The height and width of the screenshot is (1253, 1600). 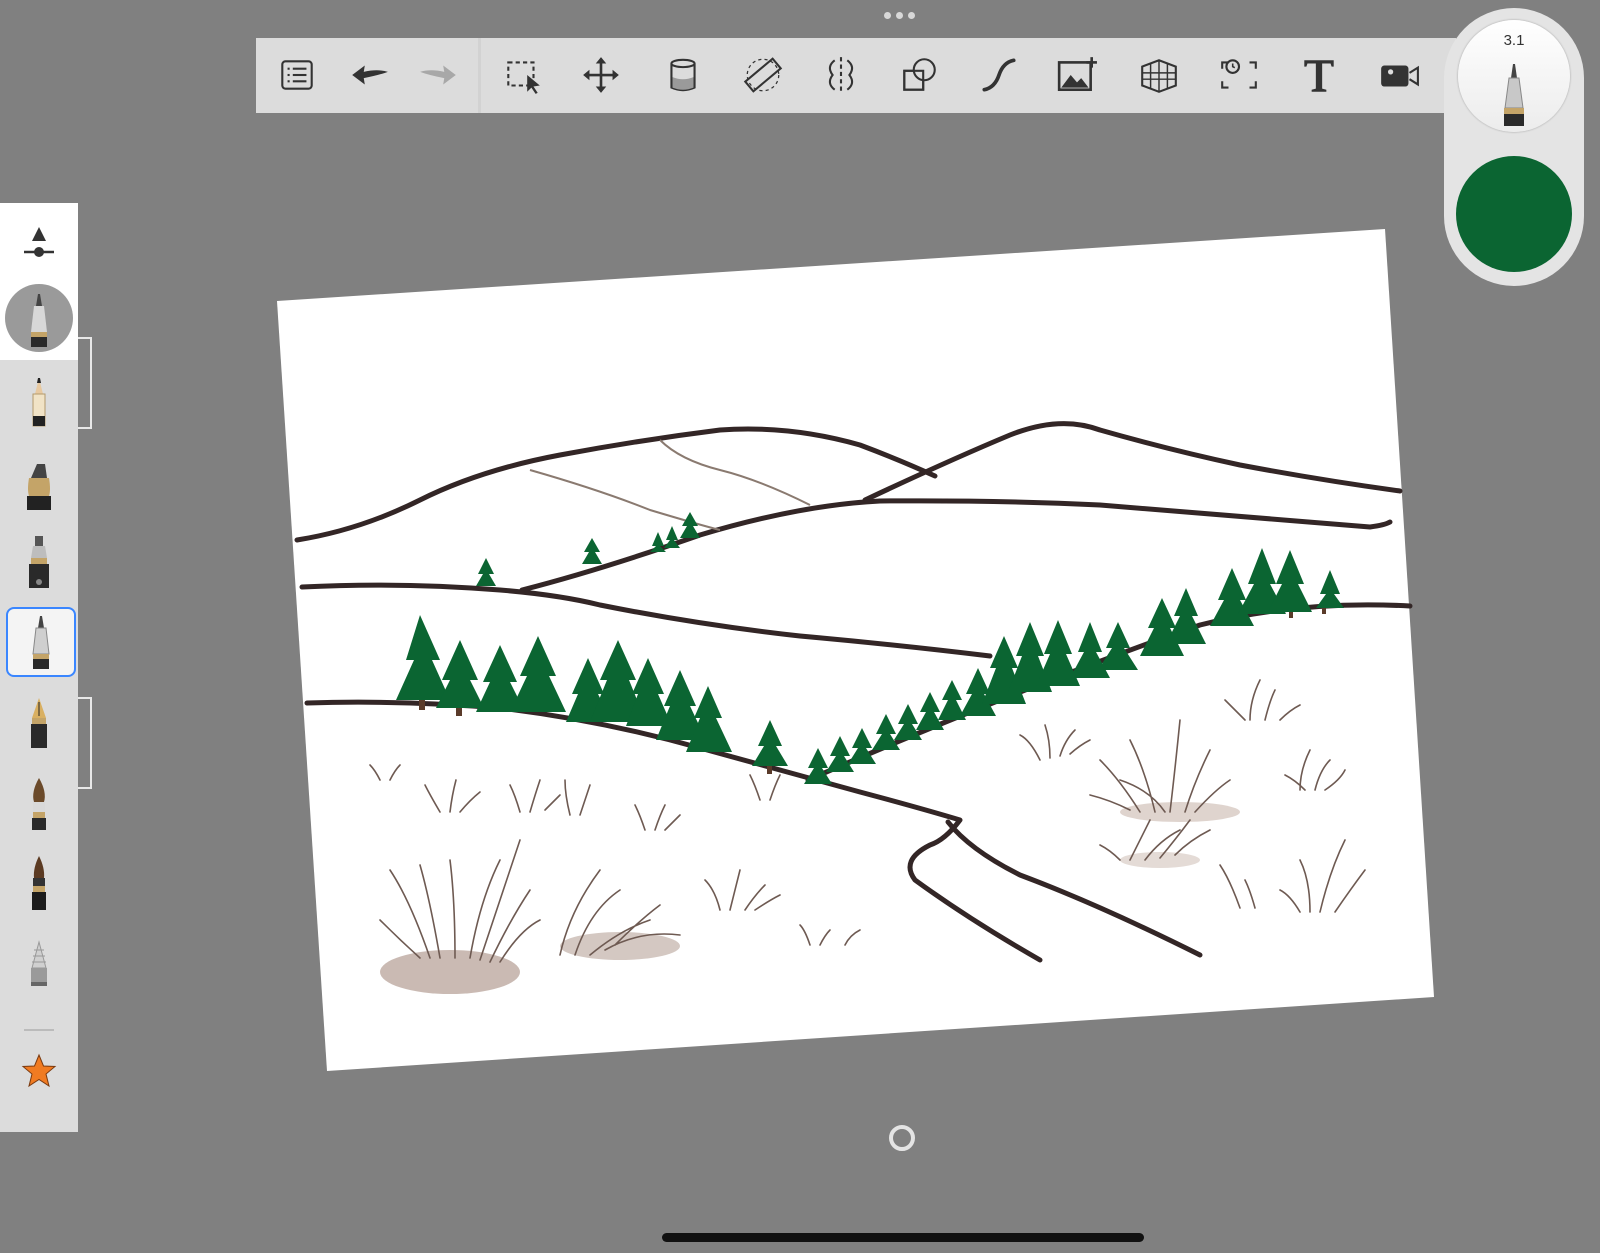 I want to click on rotate-handle, so click(x=902, y=1138).